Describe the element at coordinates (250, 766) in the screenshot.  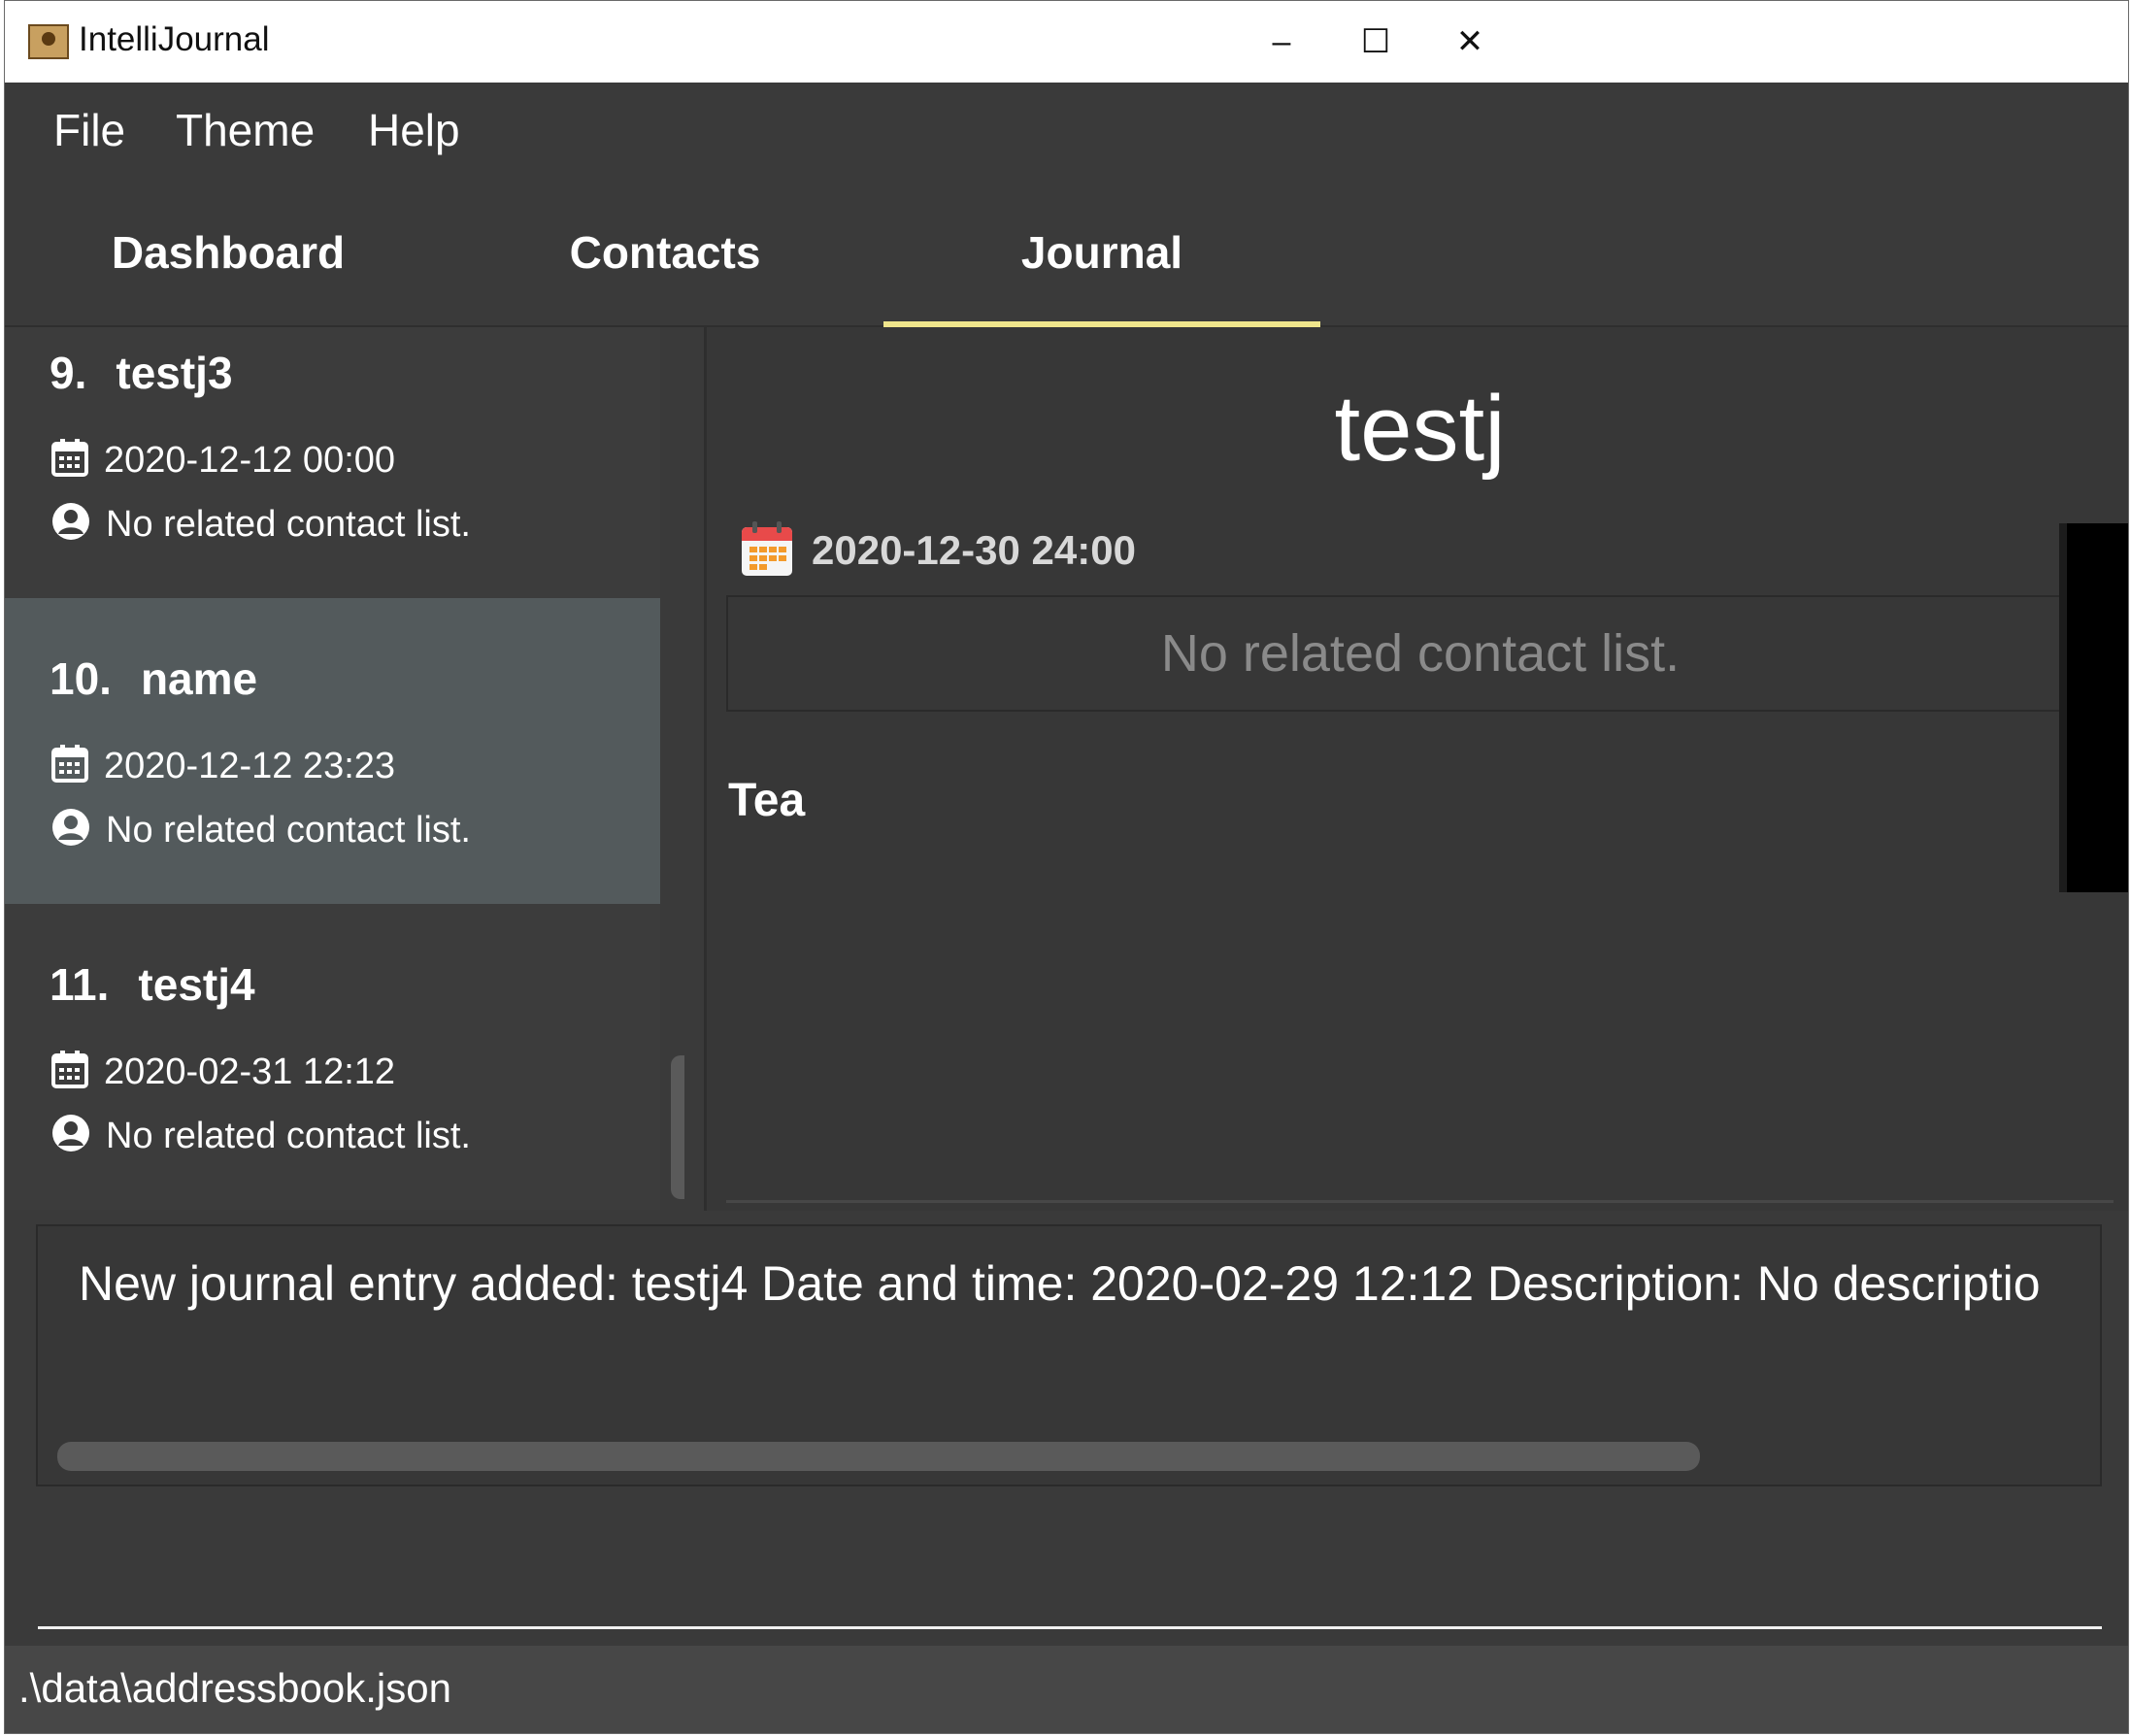
I see `entry-date: 2020-12-12 23:23` at that location.